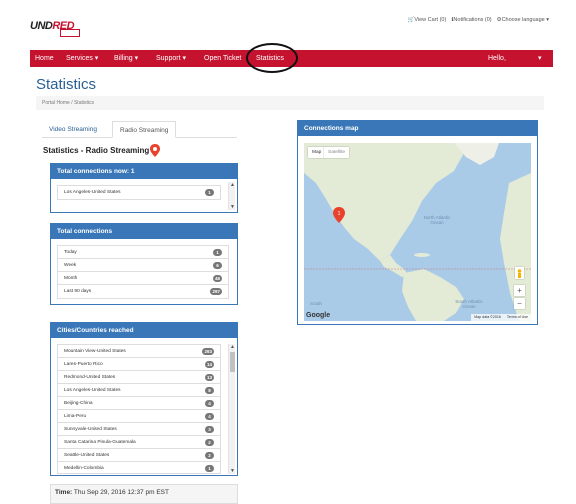 This screenshot has height=504, width=576. I want to click on list-item: Week 6, so click(143, 265).